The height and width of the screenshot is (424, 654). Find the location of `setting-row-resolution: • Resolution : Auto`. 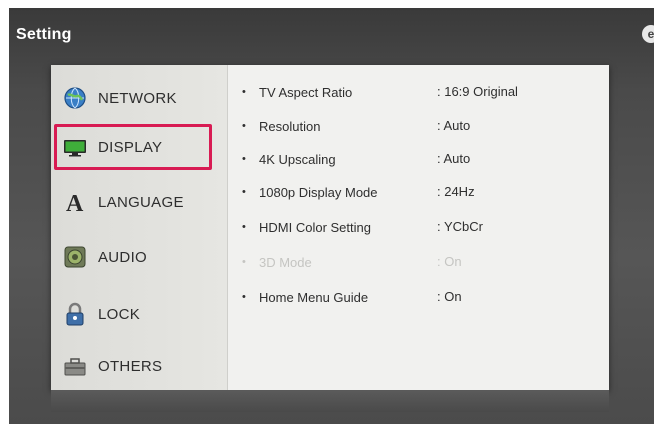

setting-row-resolution: • Resolution : Auto is located at coordinates (423, 129).